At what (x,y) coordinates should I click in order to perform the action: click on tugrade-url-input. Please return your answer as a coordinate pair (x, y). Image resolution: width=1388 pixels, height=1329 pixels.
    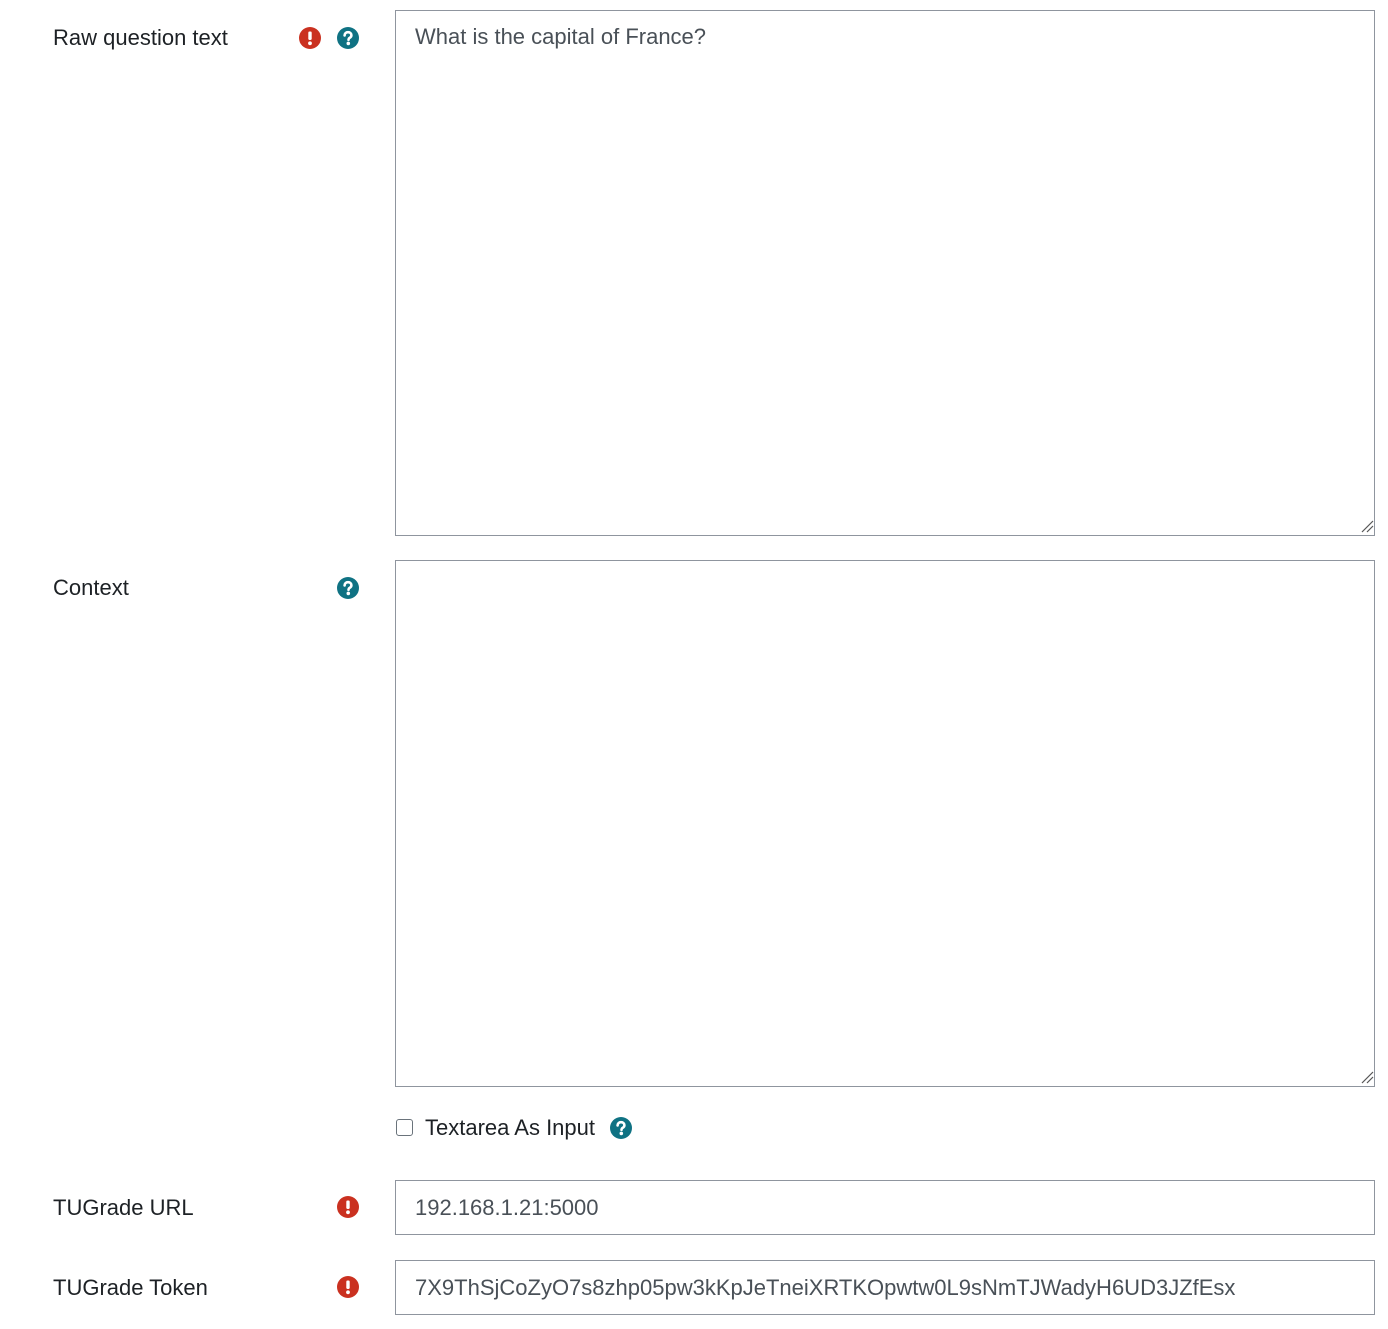
    Looking at the image, I should click on (885, 1207).